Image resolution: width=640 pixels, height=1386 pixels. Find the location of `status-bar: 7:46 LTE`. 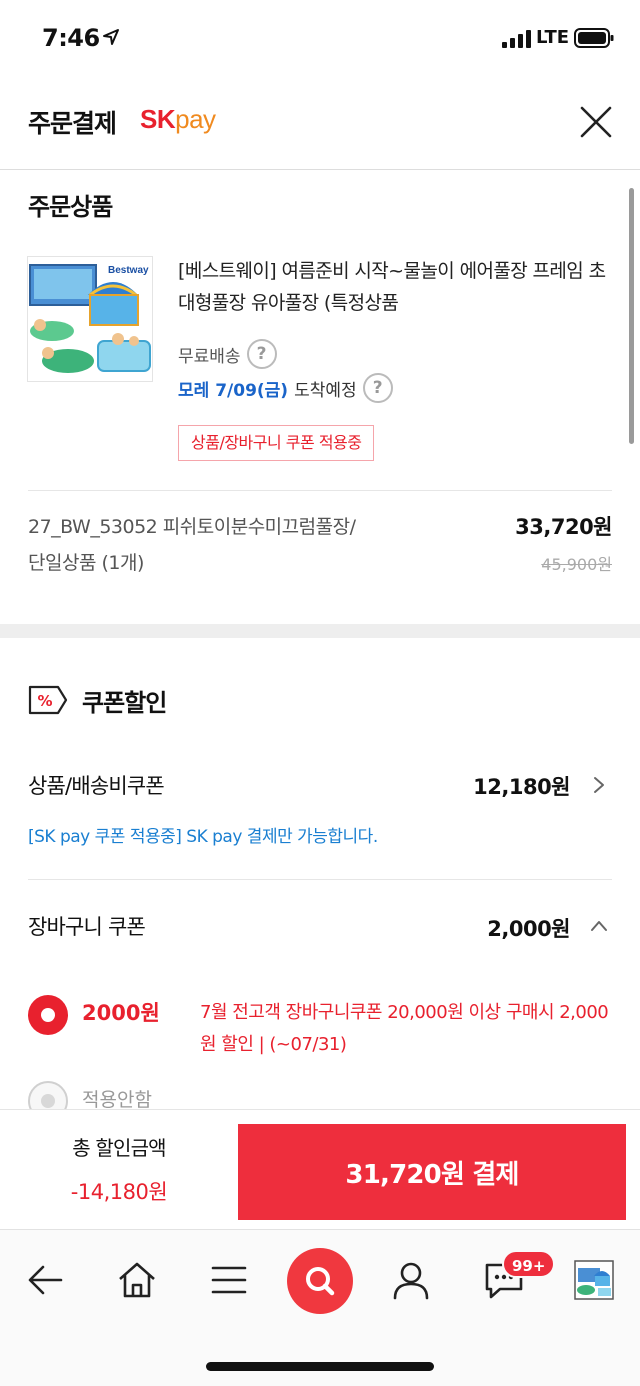

status-bar: 7:46 LTE is located at coordinates (320, 40).